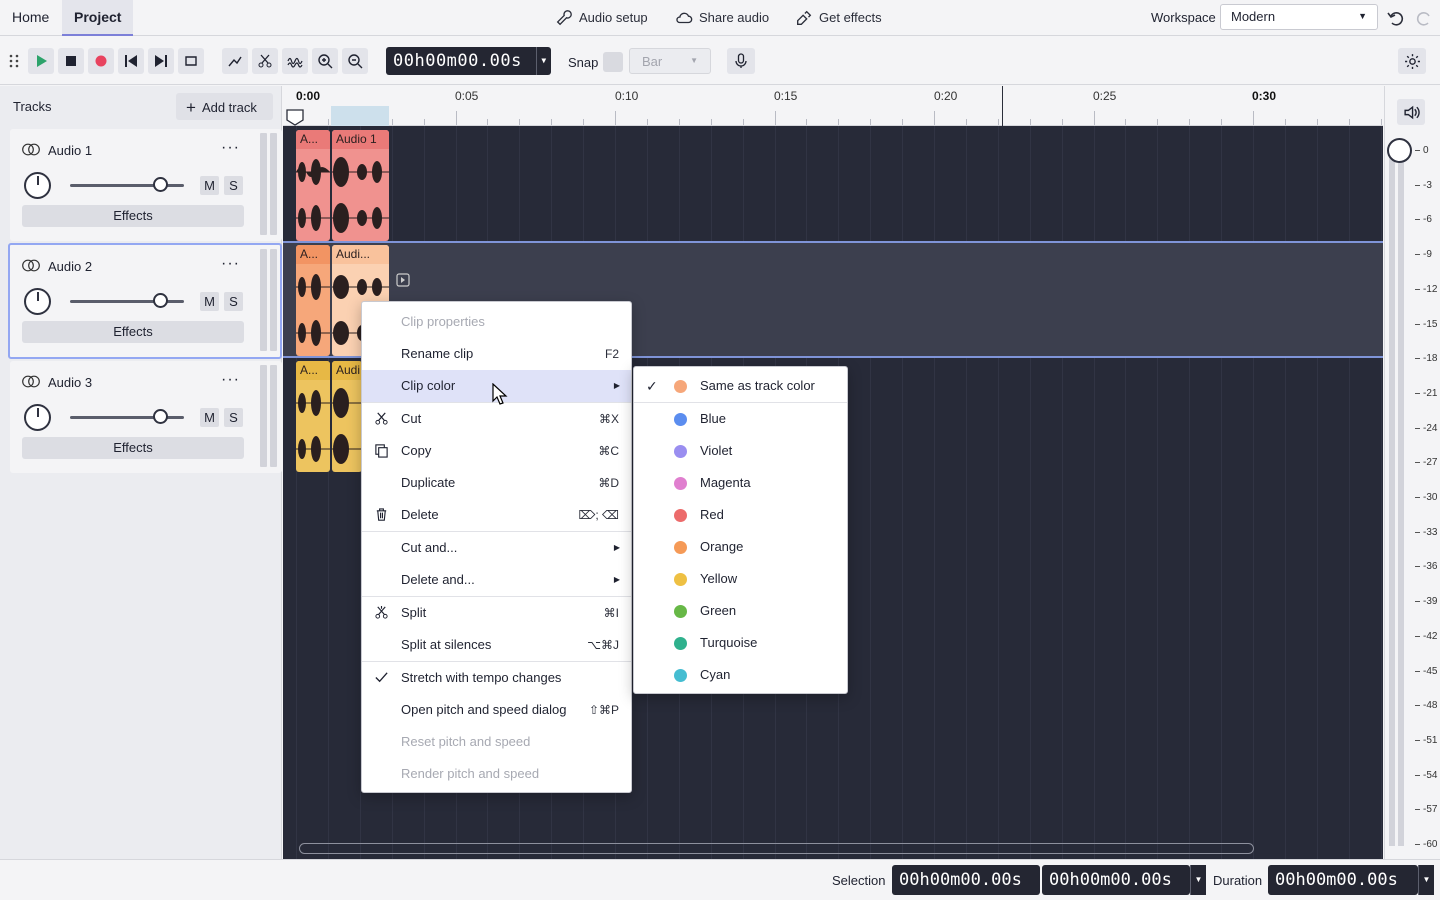 The height and width of the screenshot is (900, 1440). I want to click on master-volume-button, so click(1411, 112).